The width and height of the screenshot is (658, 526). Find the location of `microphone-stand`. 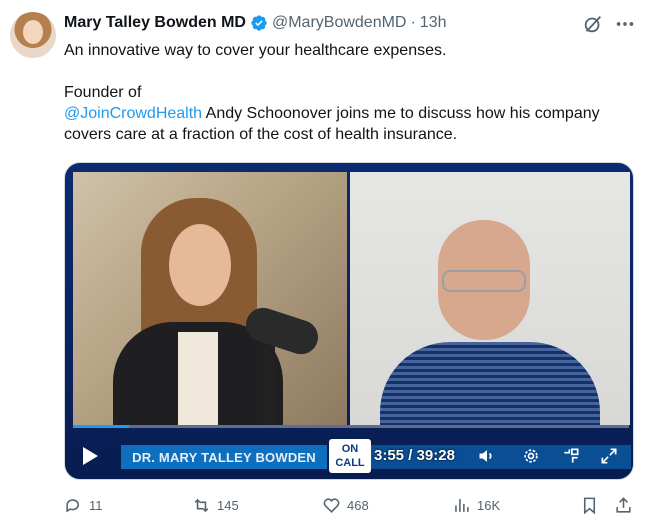

microphone-stand is located at coordinates (269, 384).